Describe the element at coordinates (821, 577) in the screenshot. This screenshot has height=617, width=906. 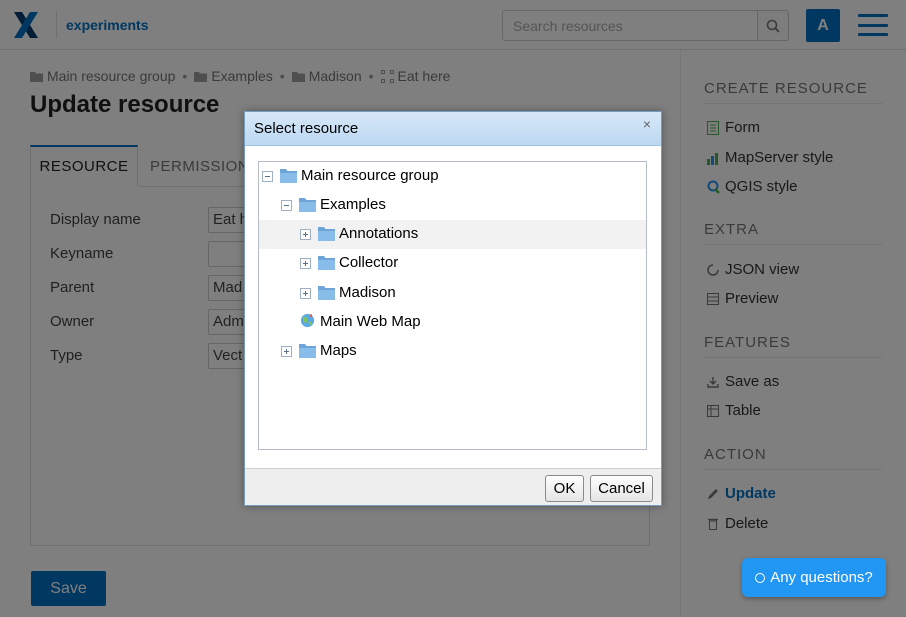
I see `chat-label: Any questions?` at that location.